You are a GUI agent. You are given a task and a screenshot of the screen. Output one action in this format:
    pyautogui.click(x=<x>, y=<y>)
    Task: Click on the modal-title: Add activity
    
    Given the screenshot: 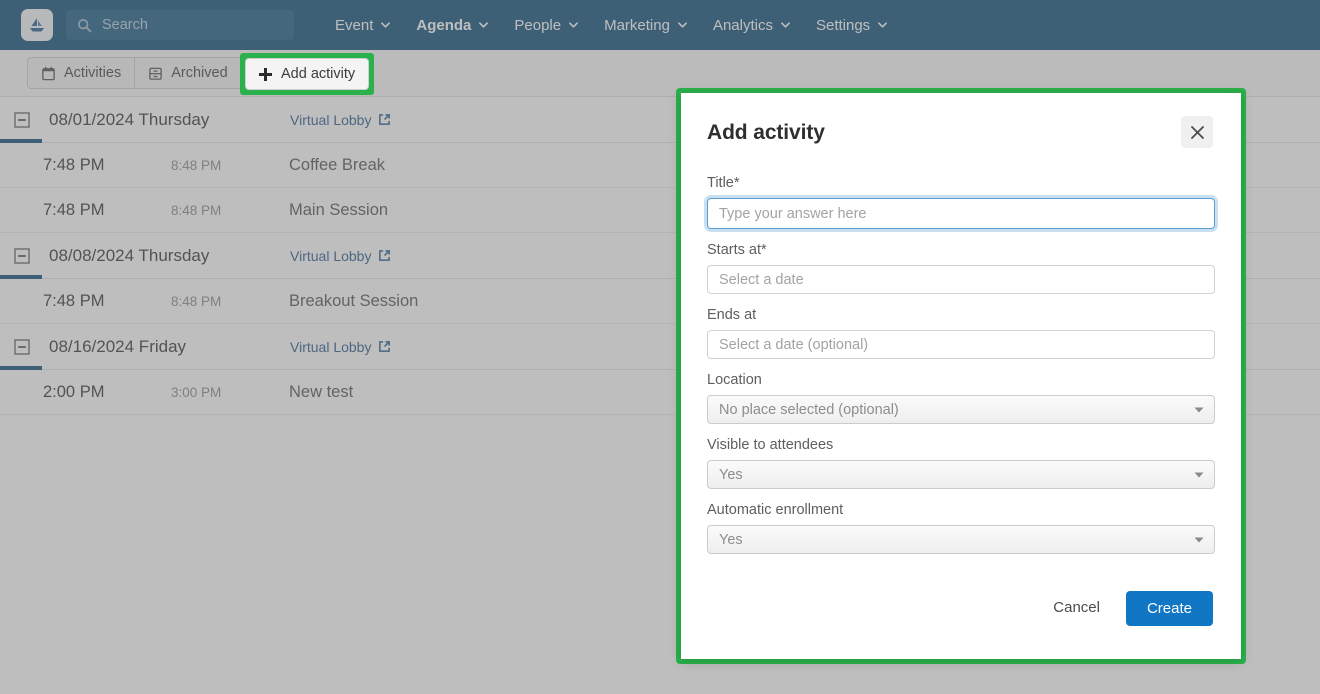 What is the action you would take?
    pyautogui.click(x=766, y=132)
    